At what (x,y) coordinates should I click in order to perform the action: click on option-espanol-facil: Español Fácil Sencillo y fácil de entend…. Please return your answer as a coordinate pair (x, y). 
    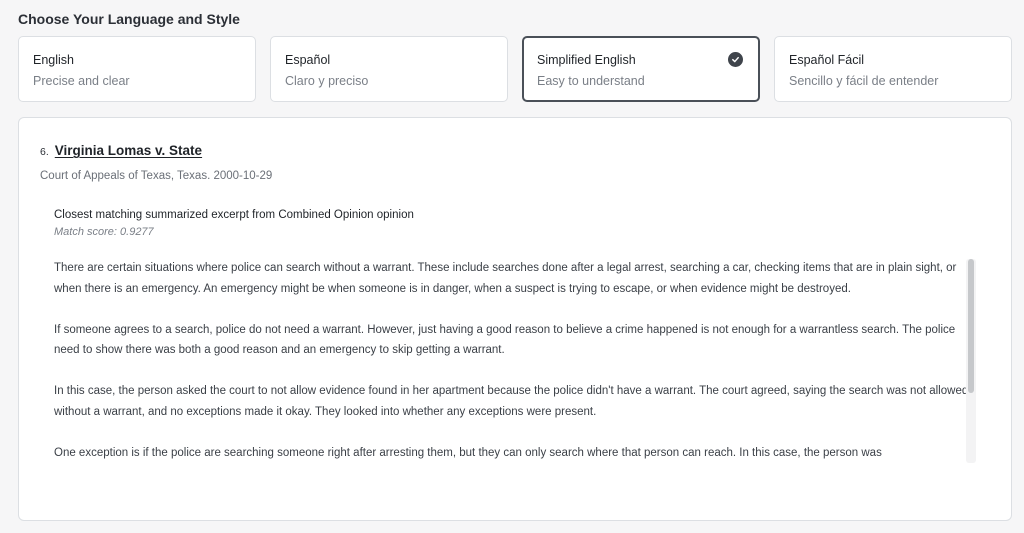
    Looking at the image, I should click on (893, 69).